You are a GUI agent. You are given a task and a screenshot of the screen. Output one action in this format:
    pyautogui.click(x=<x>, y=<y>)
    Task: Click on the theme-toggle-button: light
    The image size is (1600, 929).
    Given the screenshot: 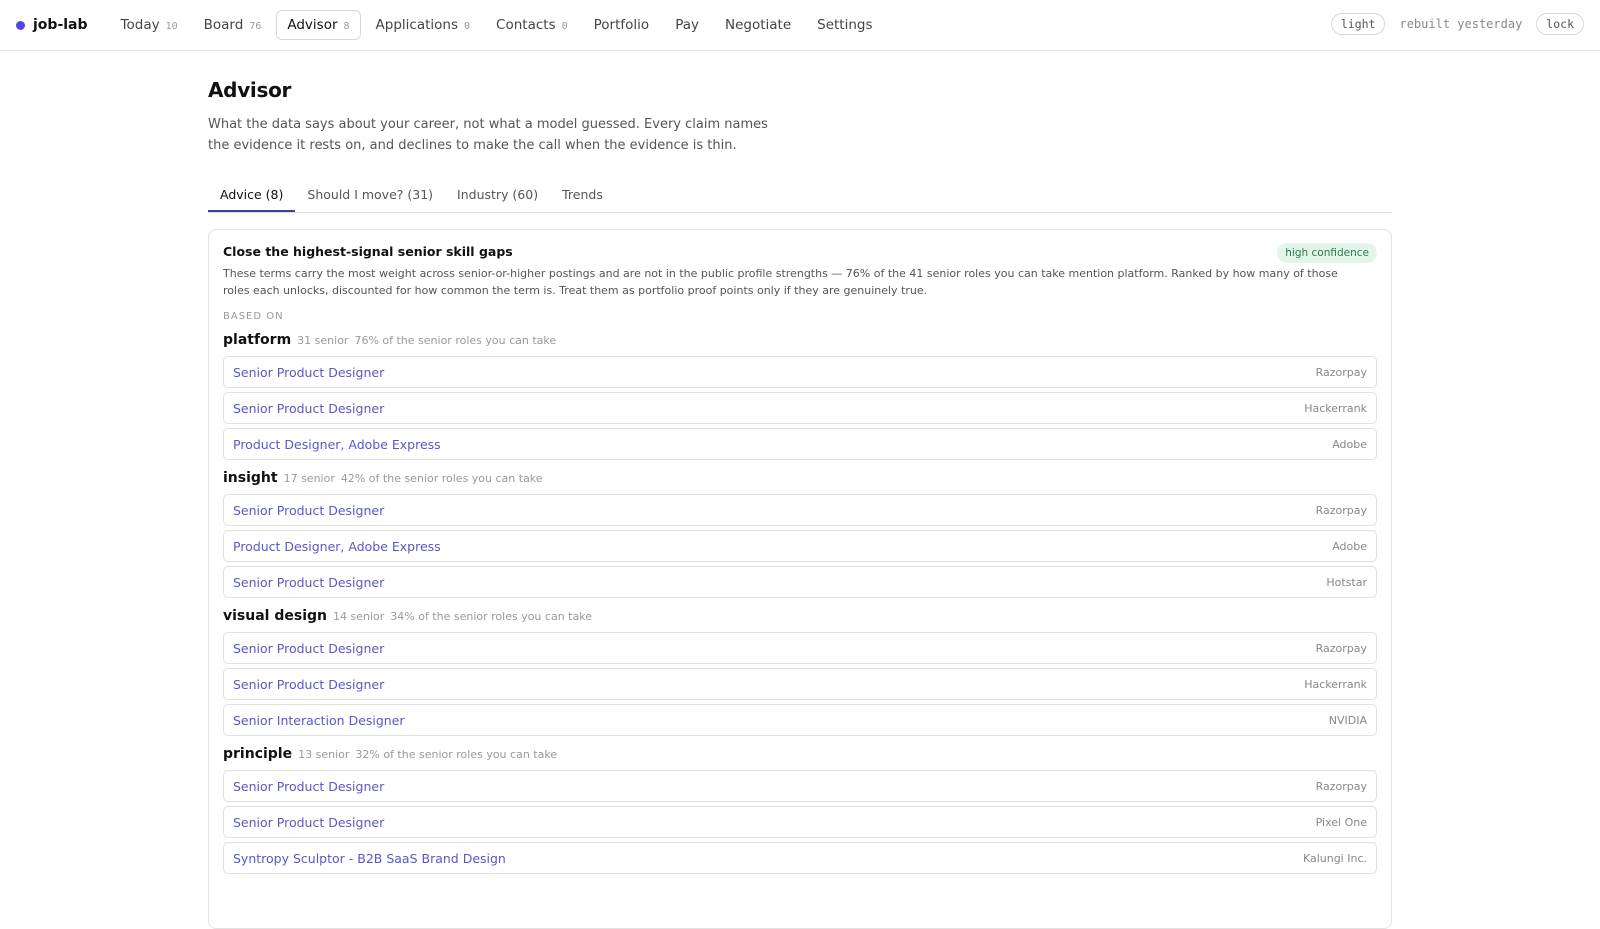 What is the action you would take?
    pyautogui.click(x=1358, y=24)
    